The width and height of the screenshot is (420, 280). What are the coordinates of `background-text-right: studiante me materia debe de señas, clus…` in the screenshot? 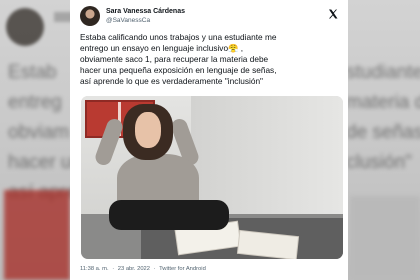 It's located at (383, 118).